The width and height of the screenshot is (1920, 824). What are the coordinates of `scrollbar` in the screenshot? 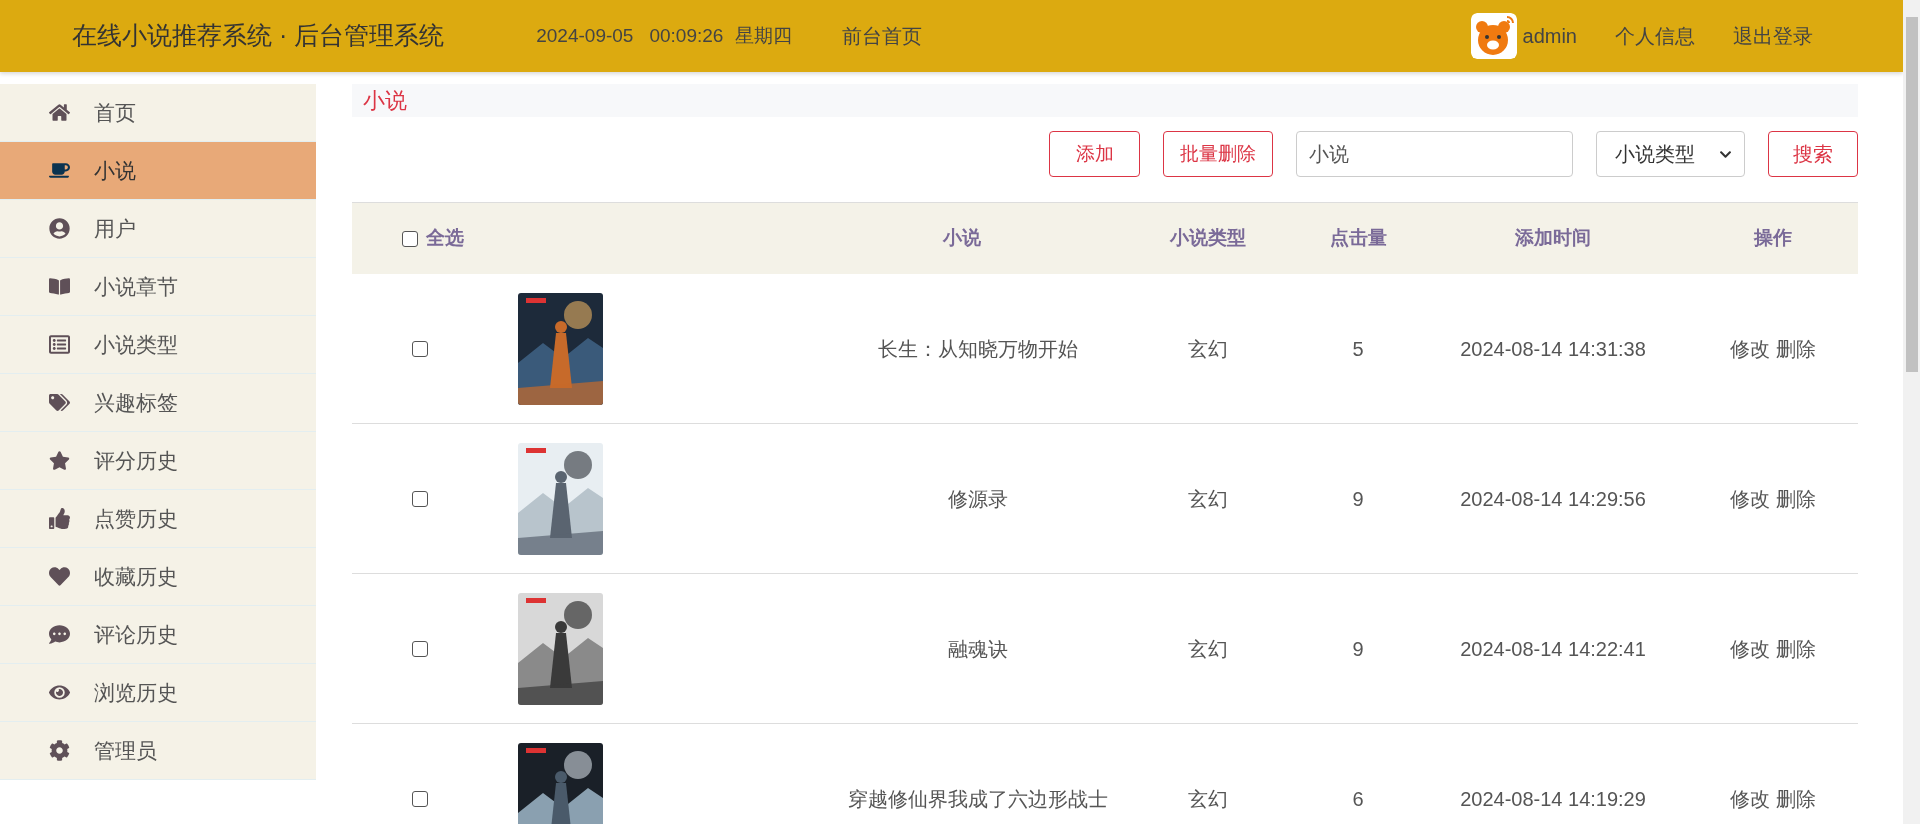 It's located at (1911, 412).